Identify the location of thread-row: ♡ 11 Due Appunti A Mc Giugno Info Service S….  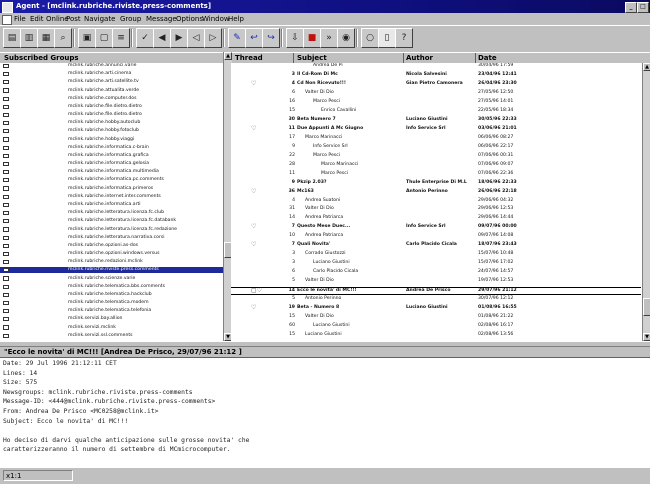
(436, 128).